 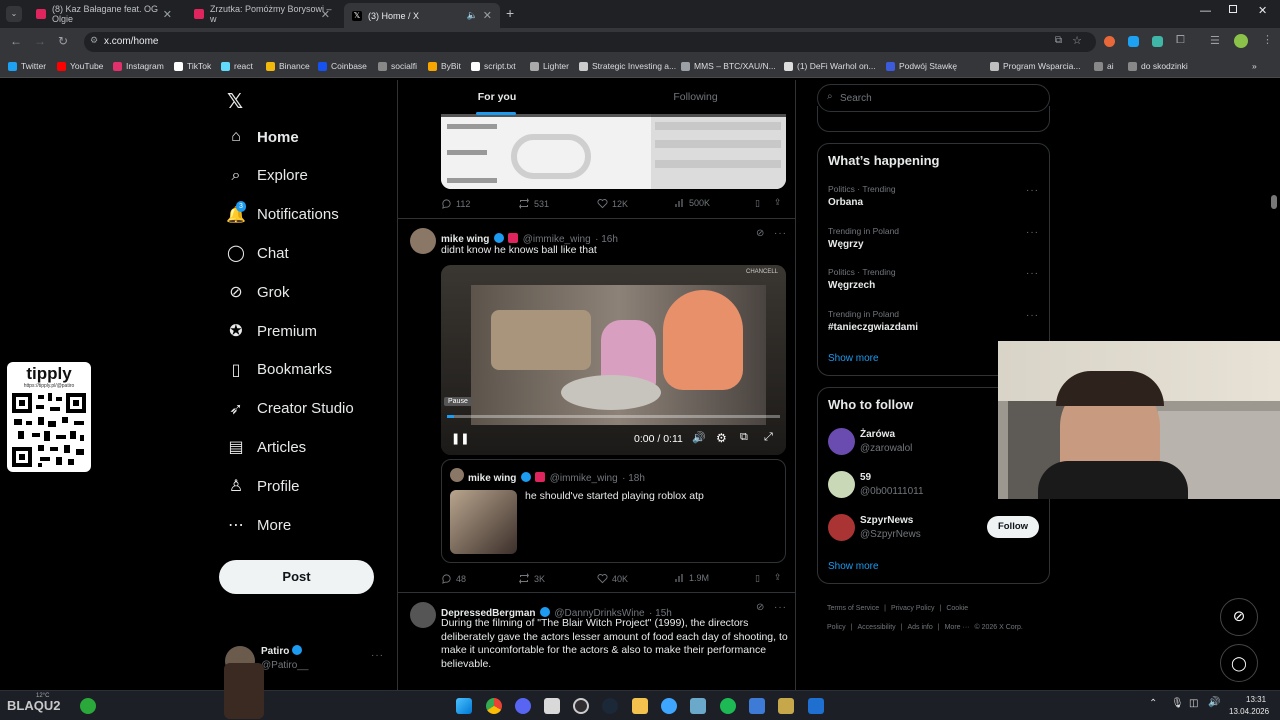 What do you see at coordinates (282, 212) in the screenshot?
I see `sidebar-item-notifications: 🔔 3 Notifications` at bounding box center [282, 212].